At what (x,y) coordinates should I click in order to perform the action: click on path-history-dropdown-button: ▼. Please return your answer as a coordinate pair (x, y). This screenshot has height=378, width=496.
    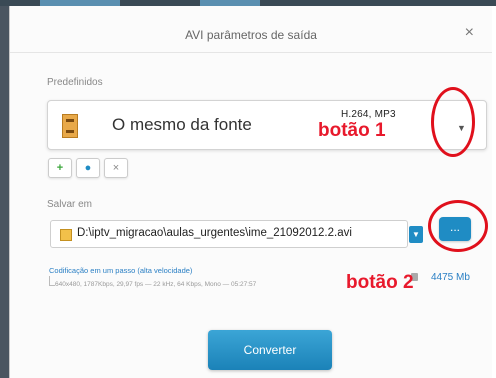
    Looking at the image, I should click on (416, 234).